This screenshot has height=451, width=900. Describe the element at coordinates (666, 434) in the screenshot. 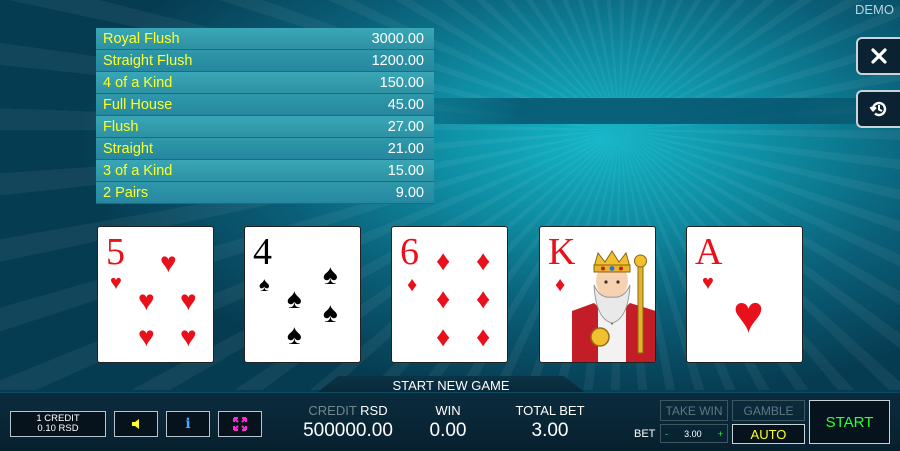

I see `bet-decrease-button: -` at that location.